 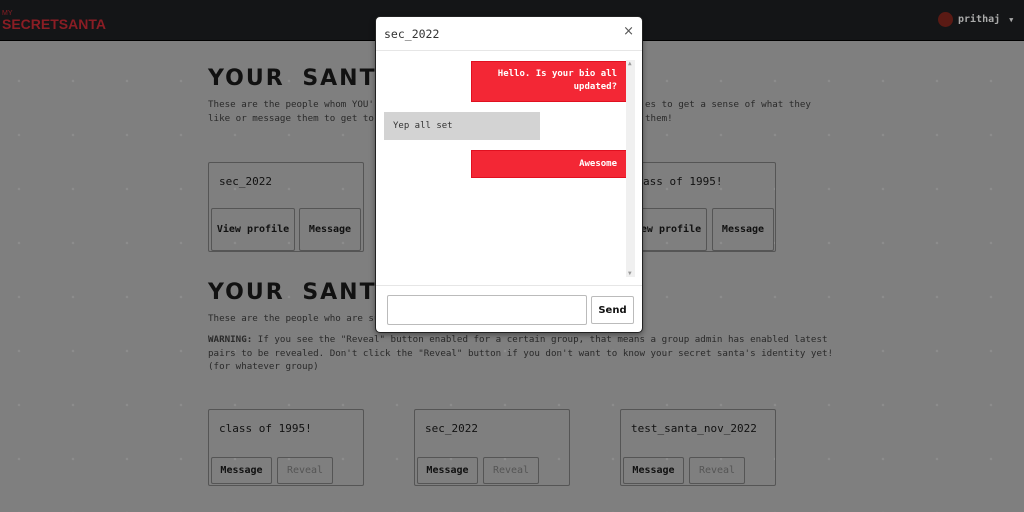 What do you see at coordinates (253, 229) in the screenshot?
I see `view-profile-button: View profile` at bounding box center [253, 229].